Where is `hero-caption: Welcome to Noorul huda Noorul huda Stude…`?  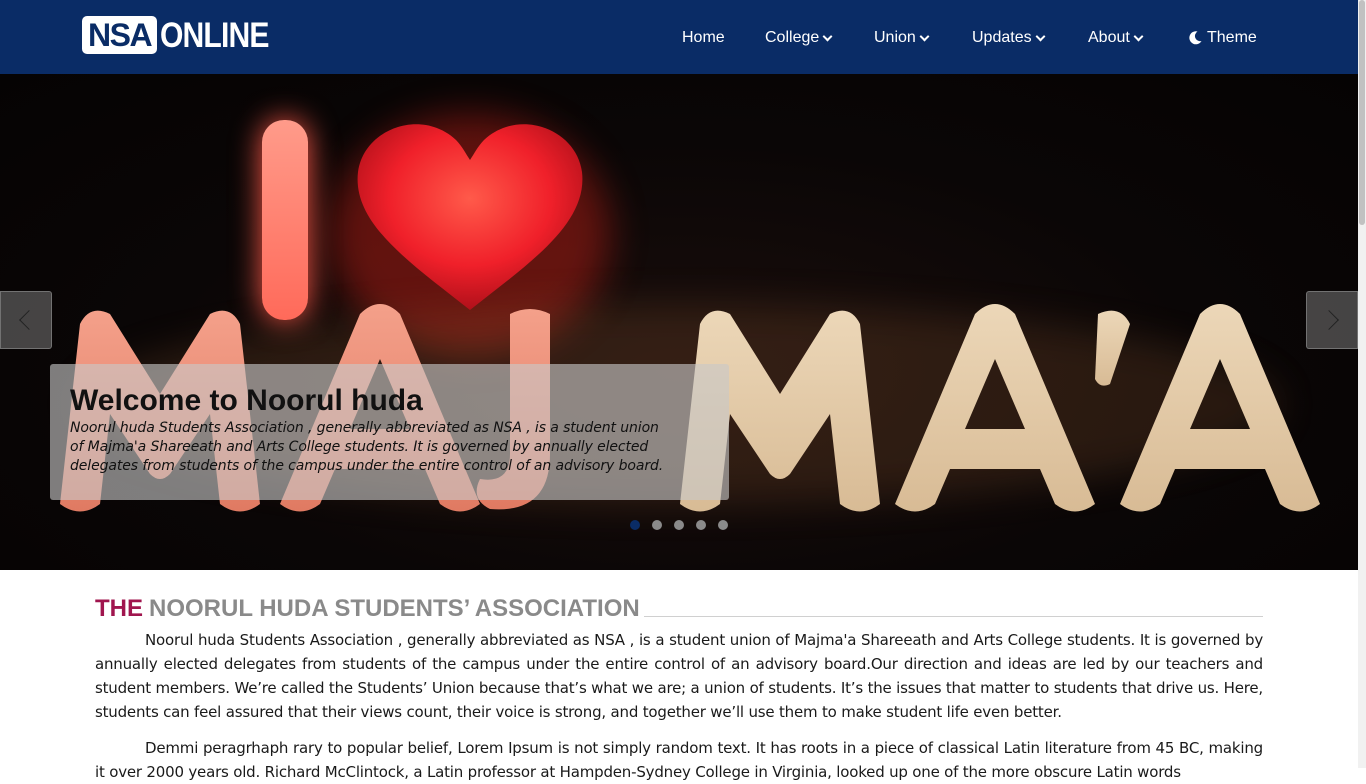 hero-caption: Welcome to Noorul huda Noorul huda Stude… is located at coordinates (389, 432).